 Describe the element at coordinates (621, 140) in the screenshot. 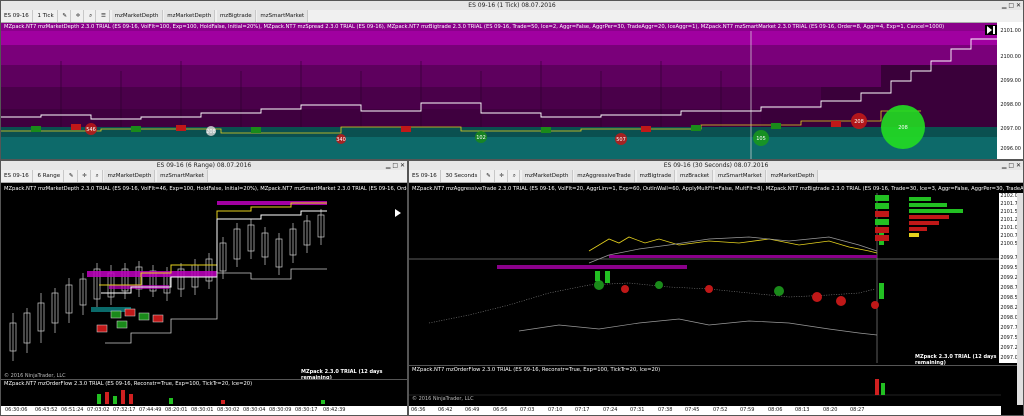

I see `bubble-label: 507` at that location.